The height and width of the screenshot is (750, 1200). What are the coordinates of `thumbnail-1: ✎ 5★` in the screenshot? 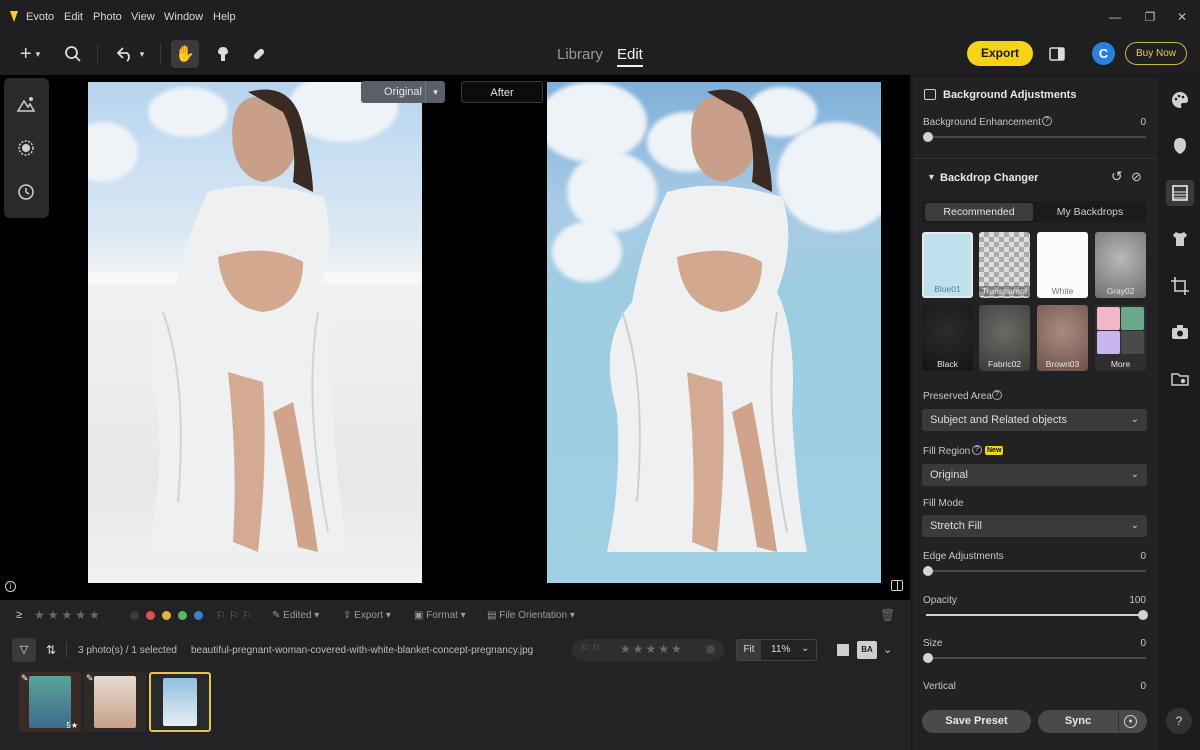 It's located at (50, 702).